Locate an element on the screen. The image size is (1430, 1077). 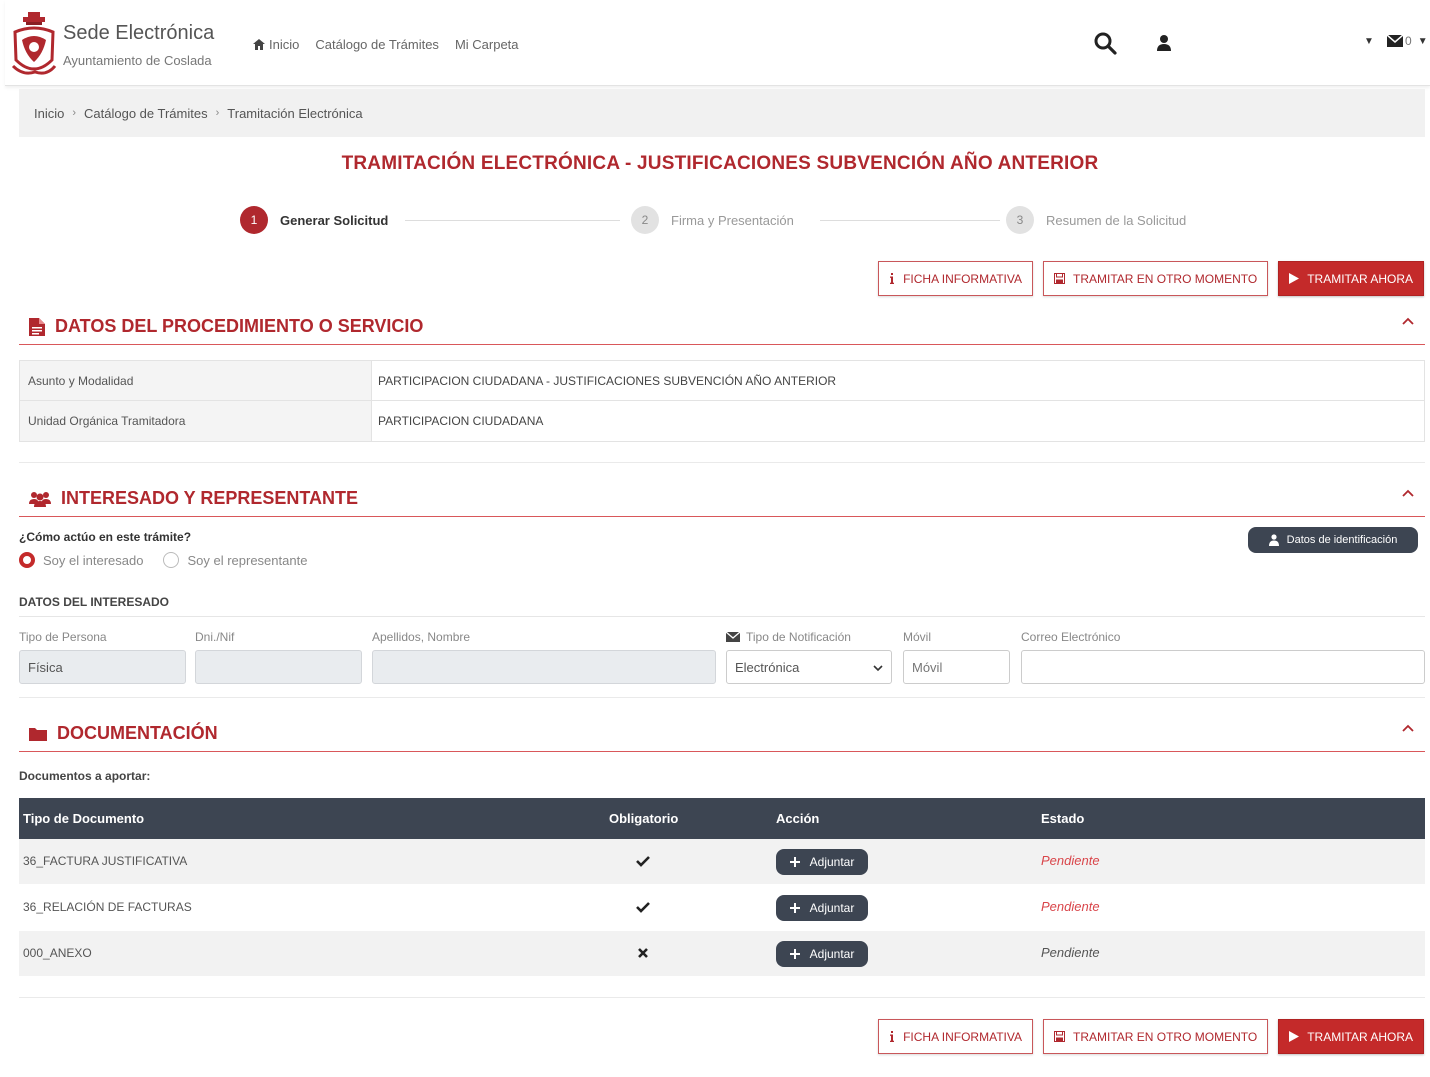
step-2-label: Firma y Presentación is located at coordinates (732, 220).